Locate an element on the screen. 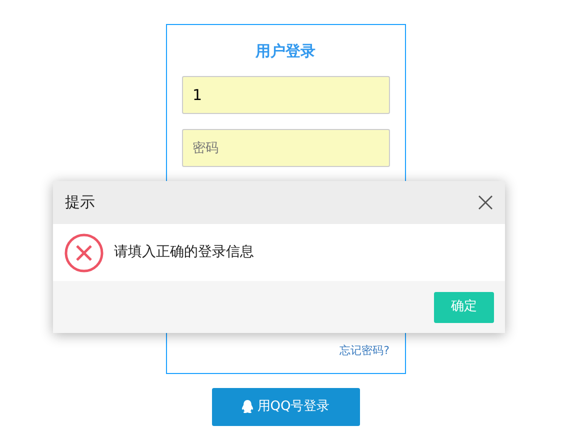  dialog-message: 请填入正确的登录信息 is located at coordinates (184, 252).